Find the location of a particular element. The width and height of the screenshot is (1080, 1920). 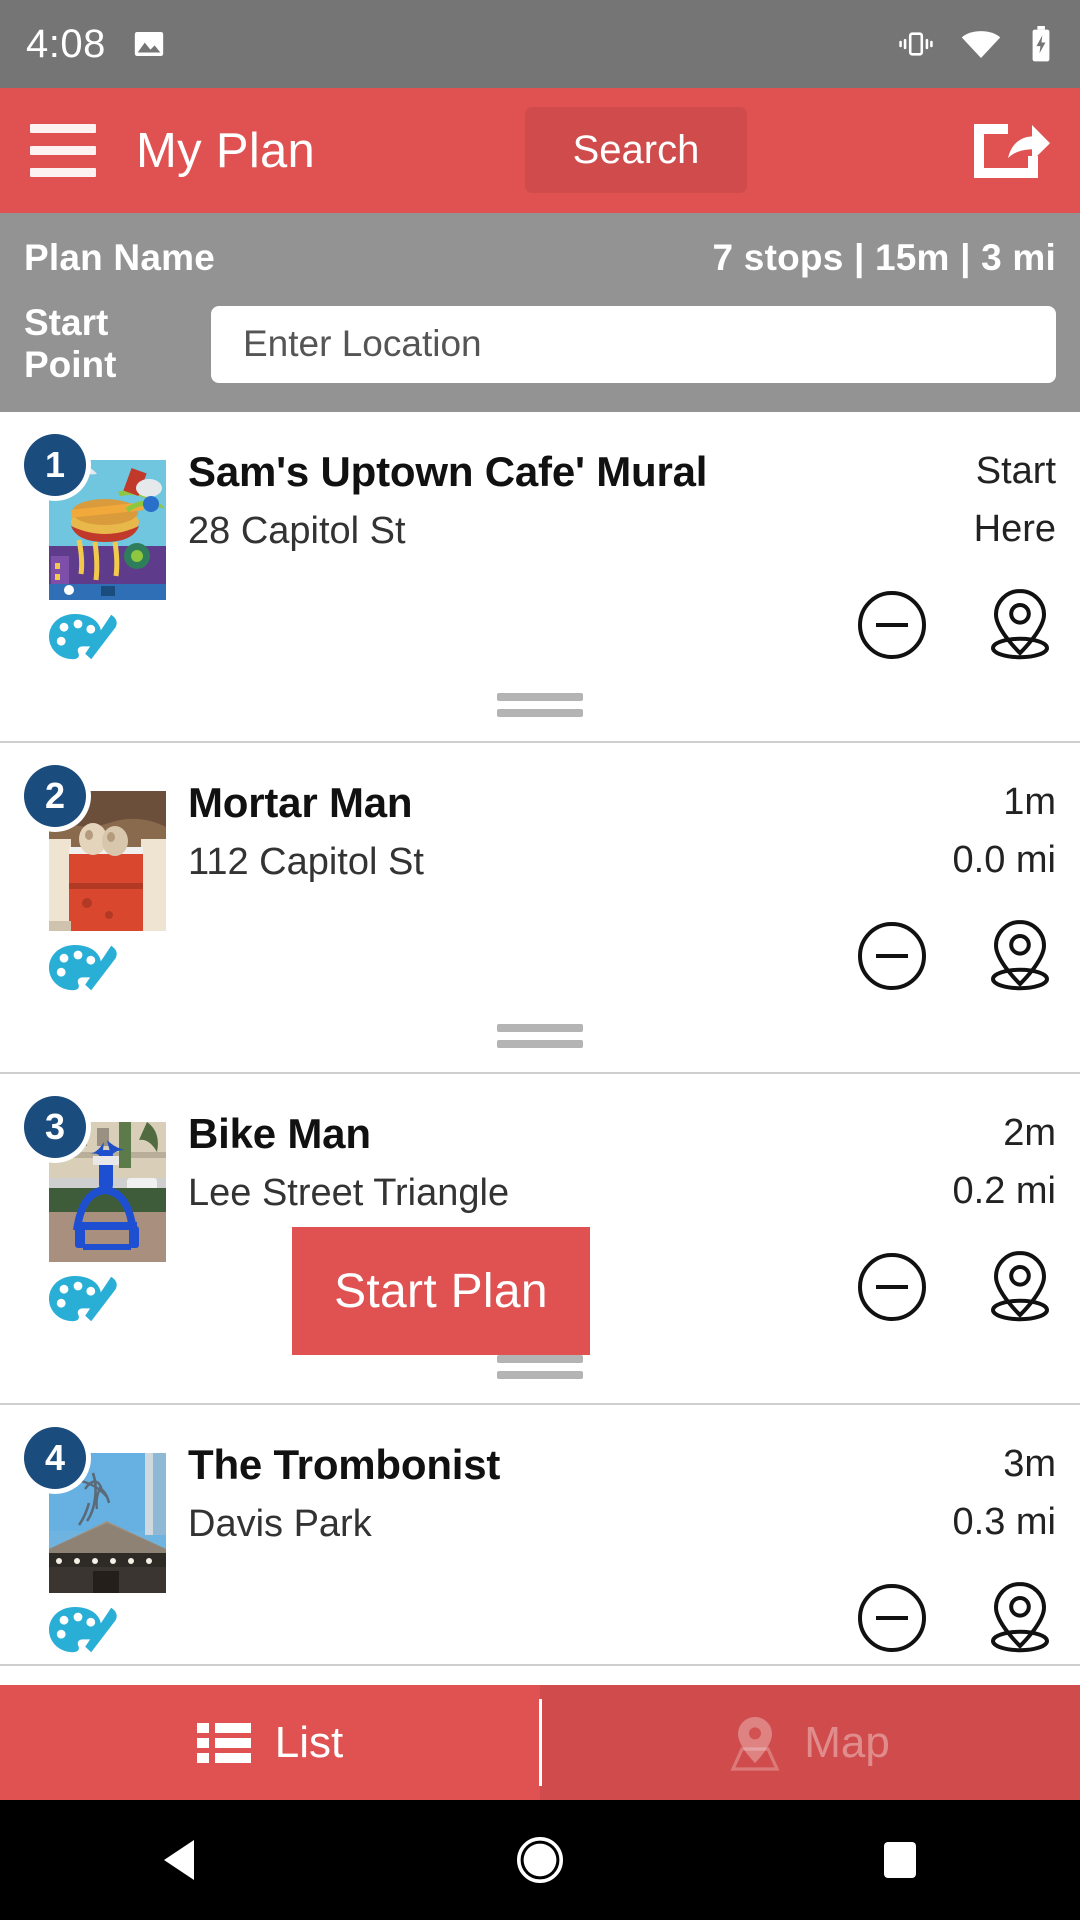

stop-number-badge: 2 is located at coordinates (55, 796).